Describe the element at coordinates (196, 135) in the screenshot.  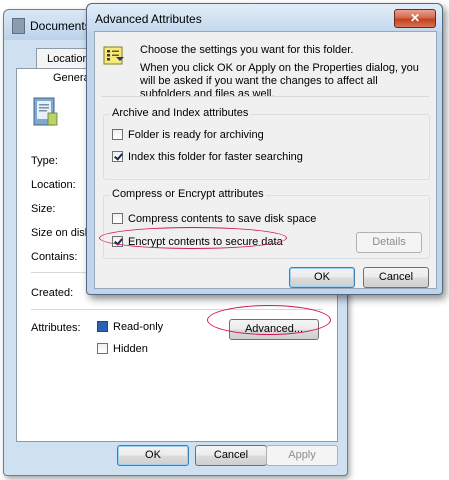
I see `folder-ready-label: Folder is ready for archiving` at that location.